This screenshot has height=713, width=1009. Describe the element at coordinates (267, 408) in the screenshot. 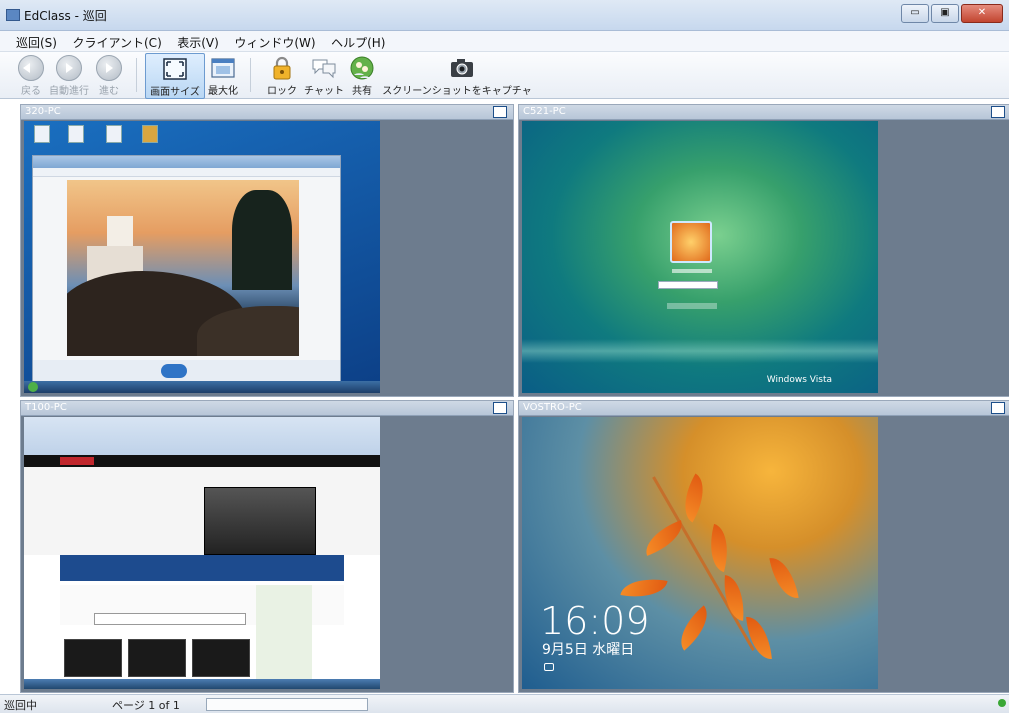

I see `panel-header: T100-PC` at that location.